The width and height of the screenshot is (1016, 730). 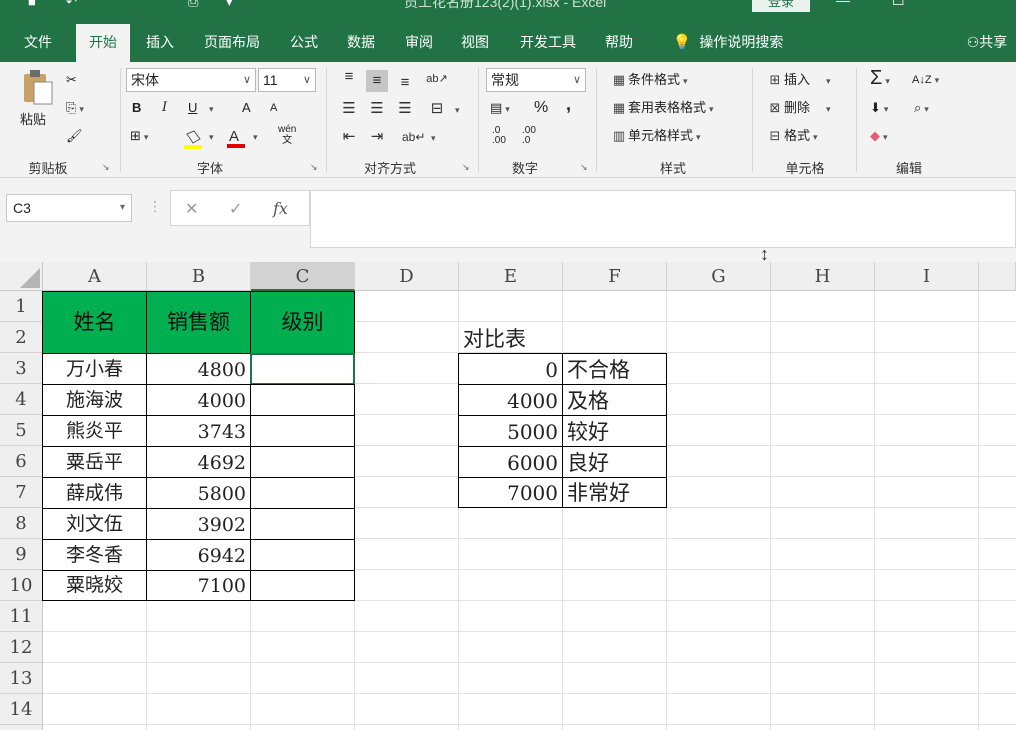 What do you see at coordinates (198, 585) in the screenshot?
I see `cell-sales: 7100` at bounding box center [198, 585].